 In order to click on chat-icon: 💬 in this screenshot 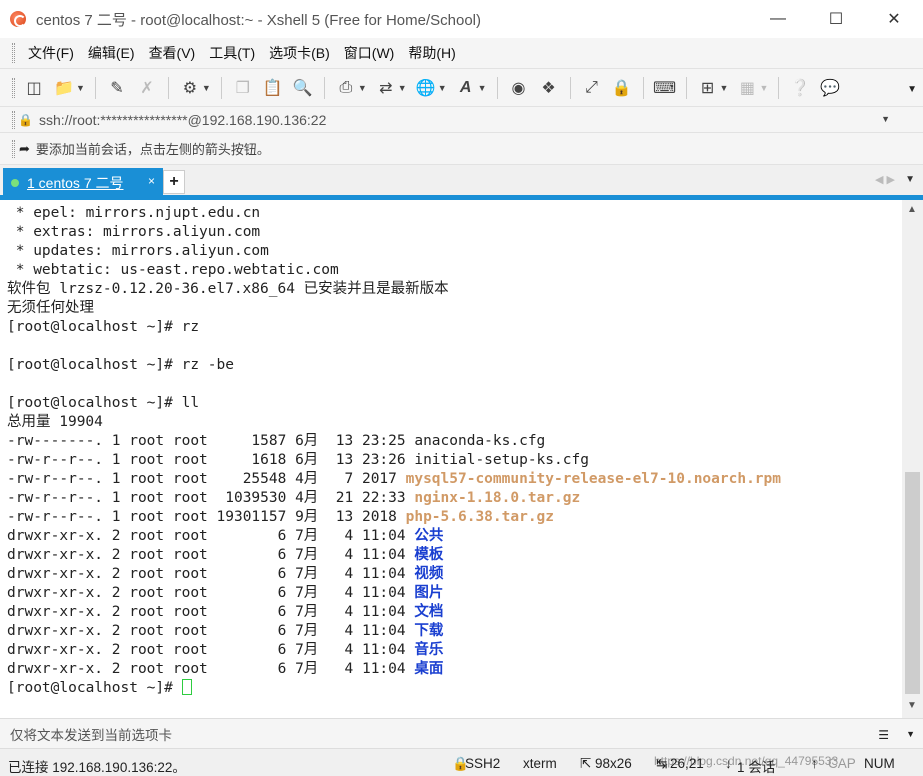, I will do `click(830, 88)`.